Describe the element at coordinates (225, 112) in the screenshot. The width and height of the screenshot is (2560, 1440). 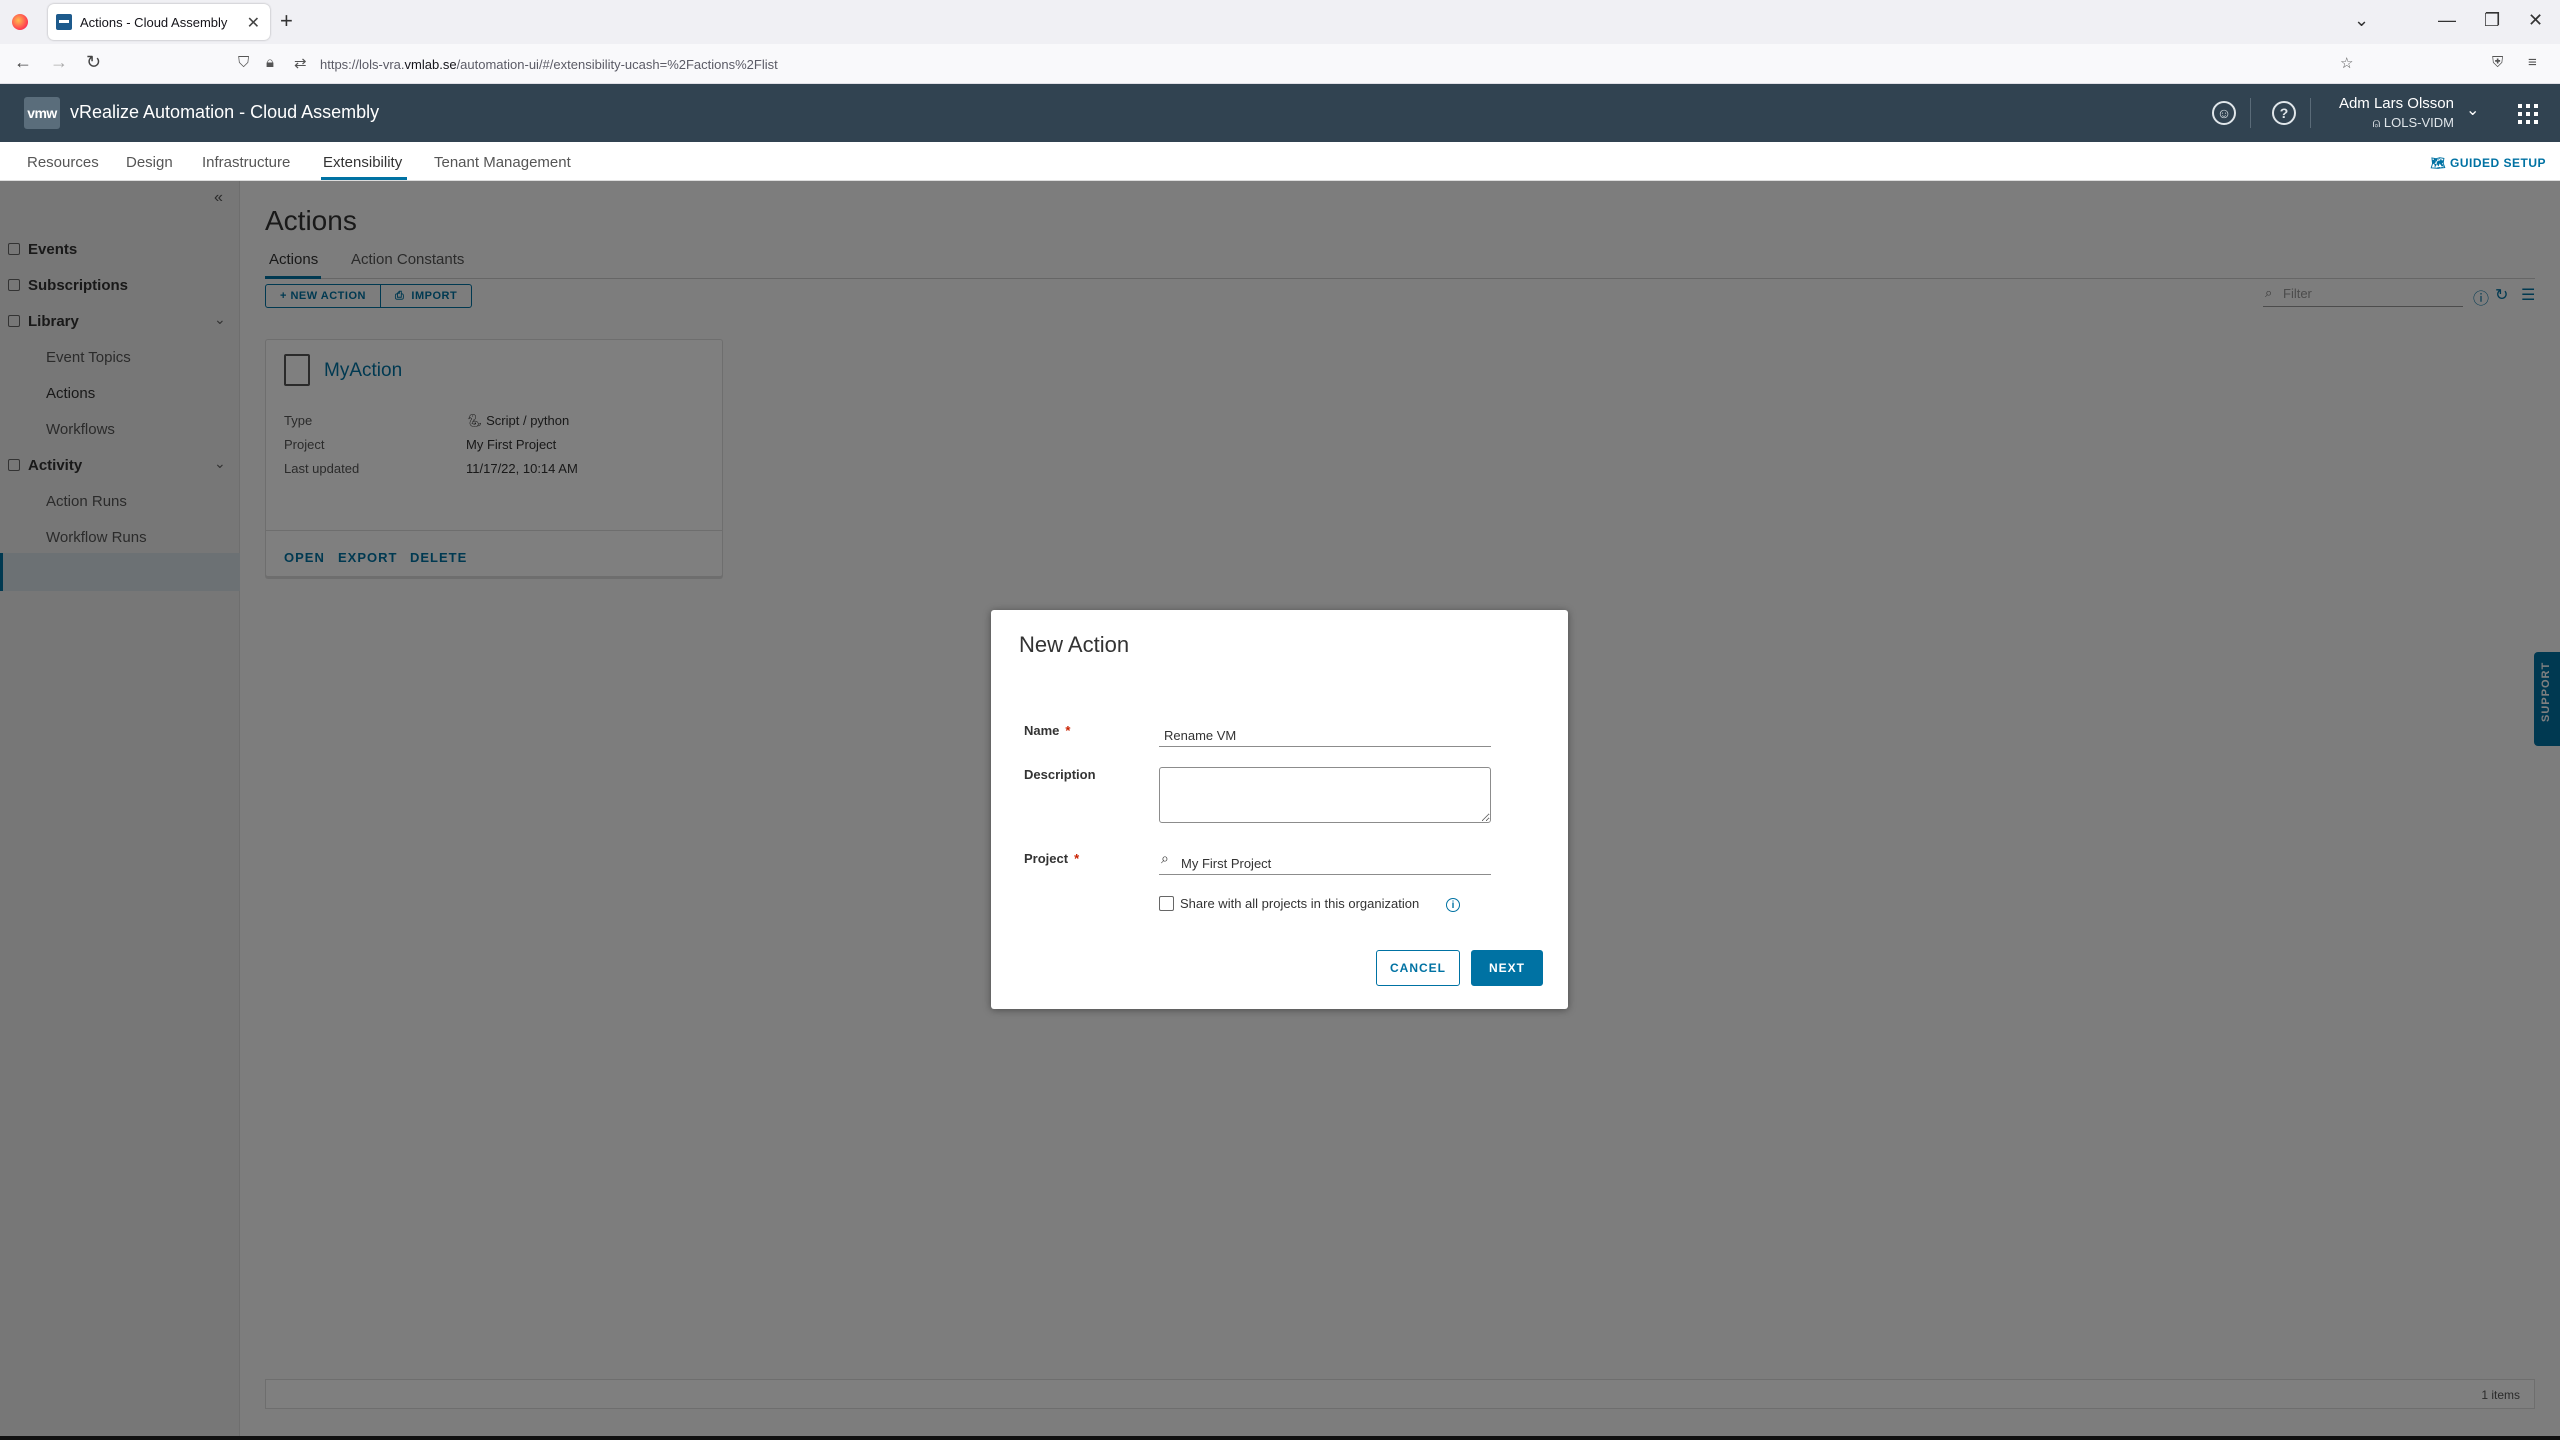
I see `app-title: vRealize Automation - Cloud Assembly` at that location.